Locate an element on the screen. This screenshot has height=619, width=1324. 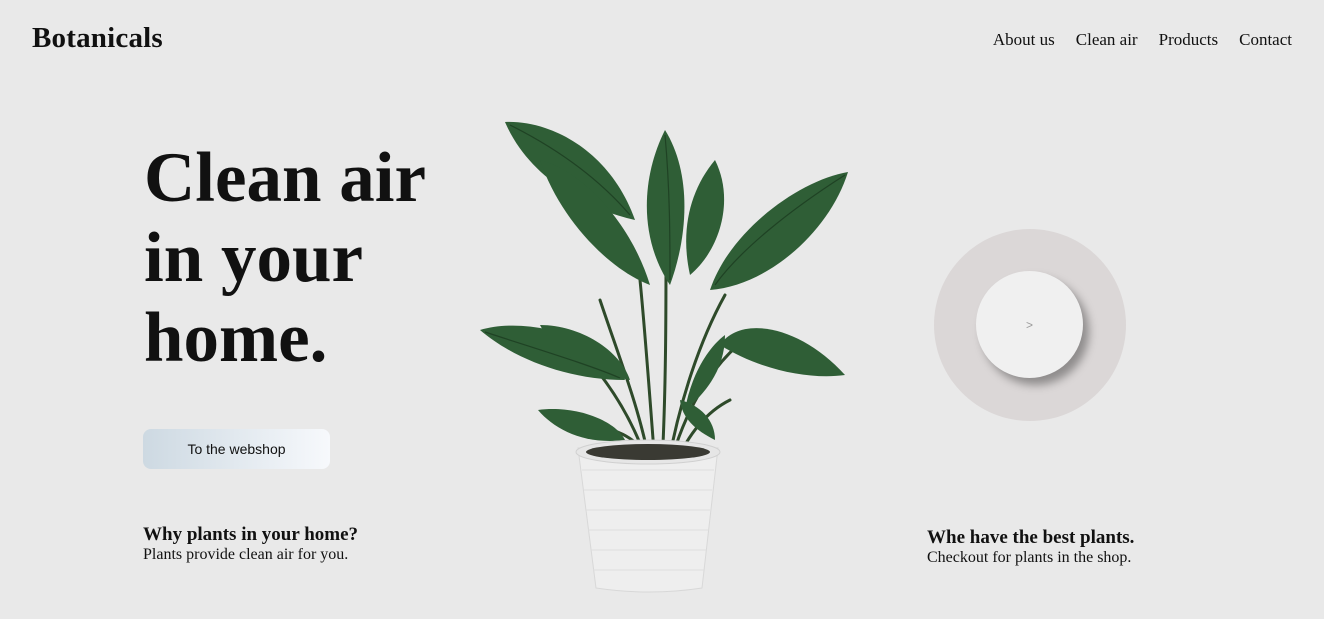
nav-products: Products is located at coordinates (1189, 40).